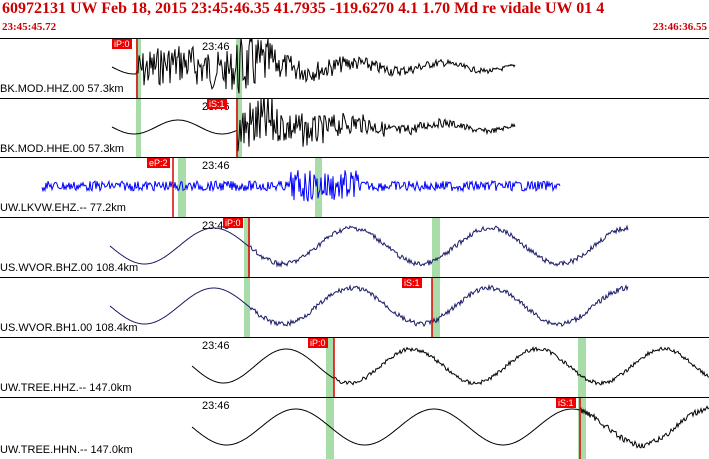  I want to click on trace-panel: 23:46 eP:2 UW.LKVW.EHZ.-- 77.2km, so click(354, 187).